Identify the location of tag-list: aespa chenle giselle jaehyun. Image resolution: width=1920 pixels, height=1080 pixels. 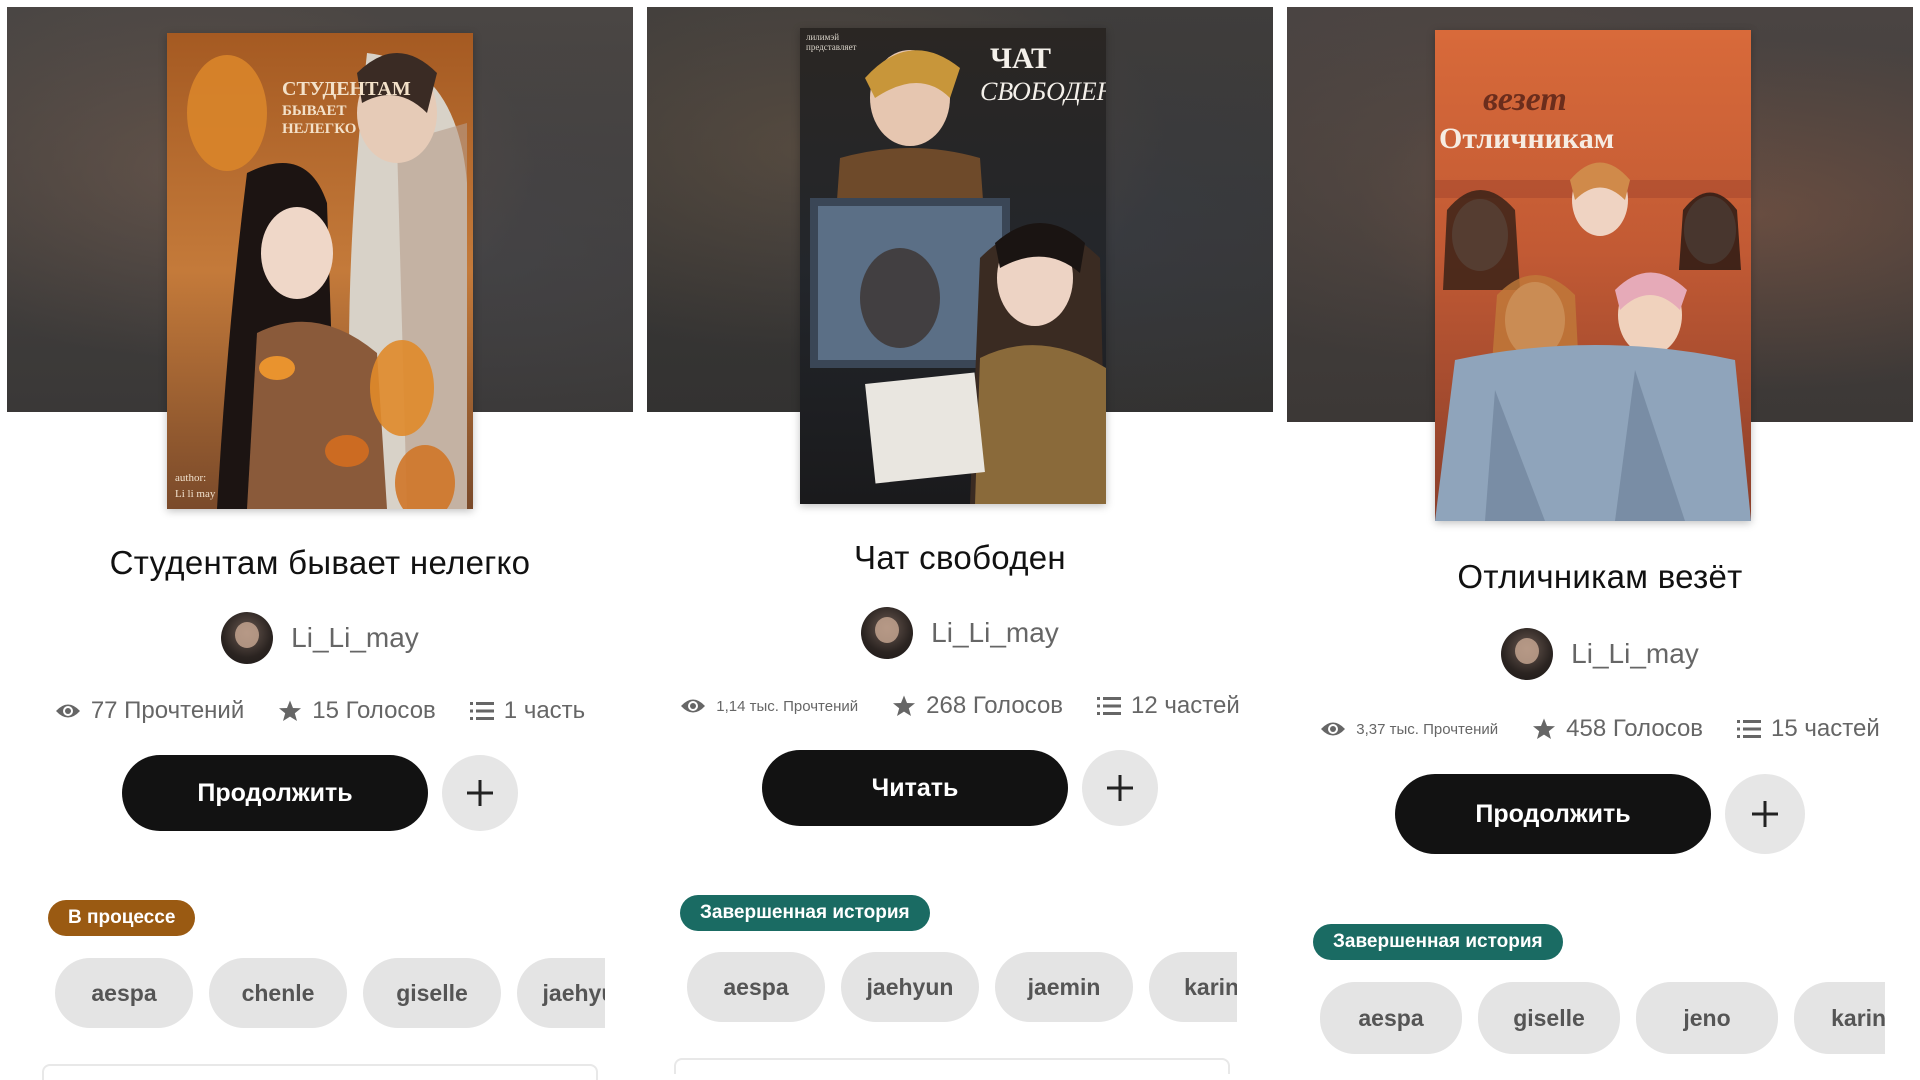
(330, 998).